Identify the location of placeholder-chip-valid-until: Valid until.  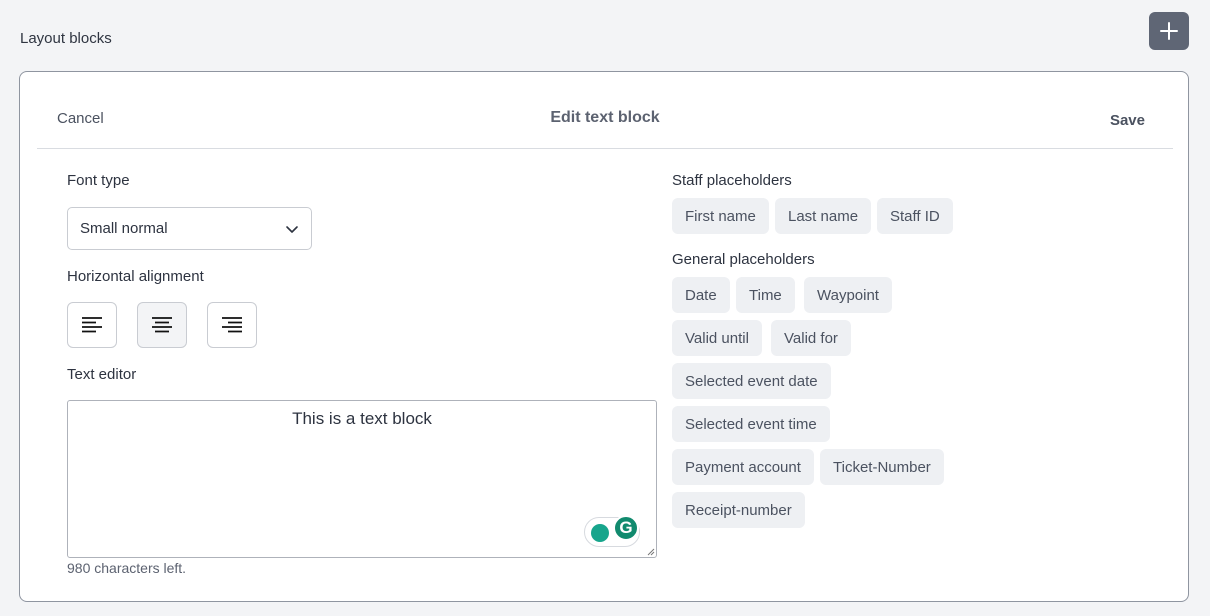
(717, 338).